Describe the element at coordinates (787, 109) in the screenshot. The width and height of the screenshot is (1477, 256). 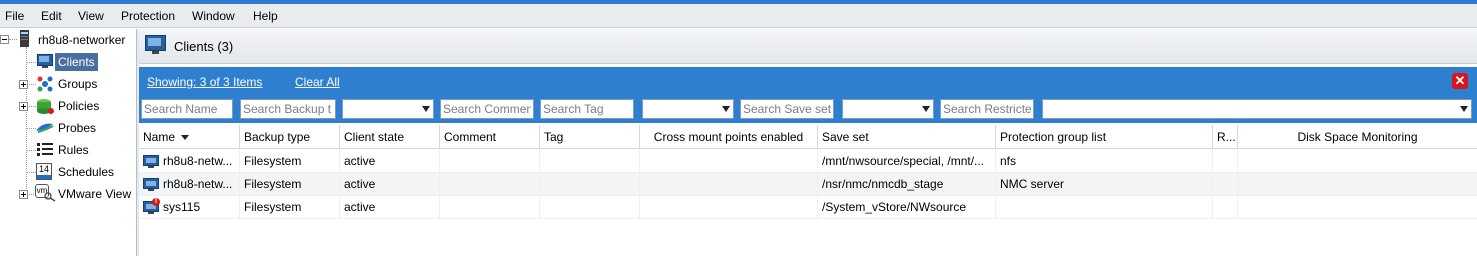
I see `search-save-set-input` at that location.